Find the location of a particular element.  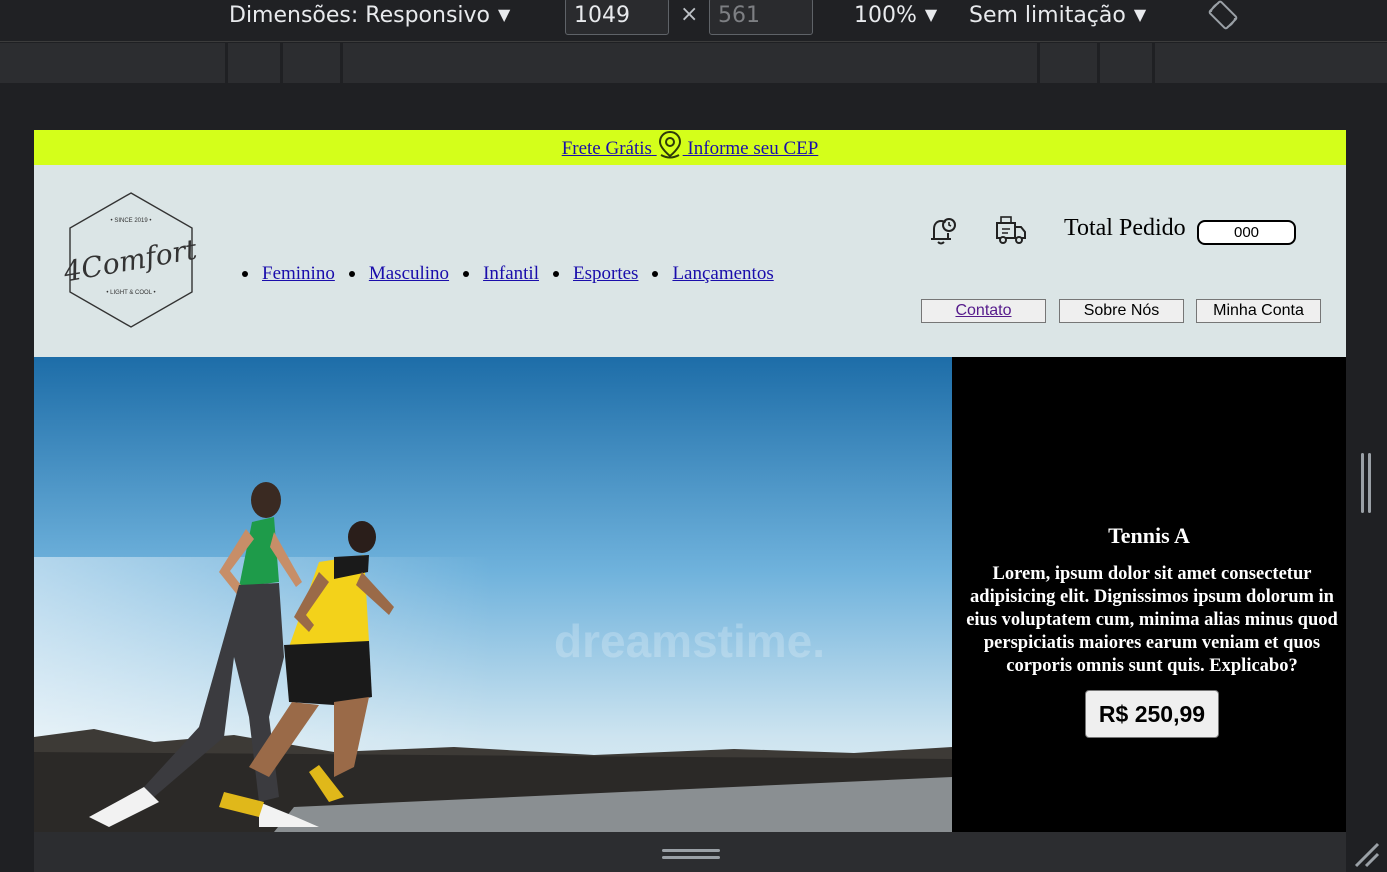

logo-since: • SINCE 2019 • is located at coordinates (131, 221).